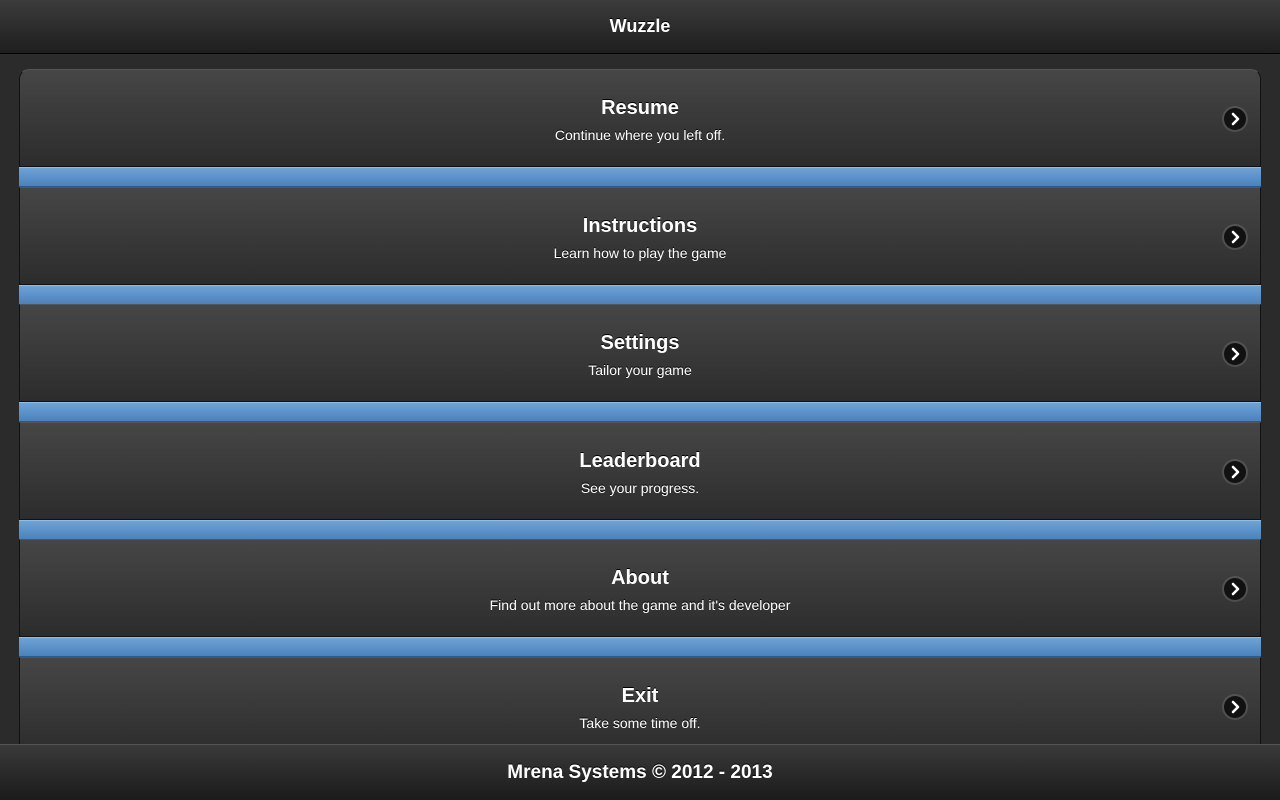 This screenshot has height=800, width=1280. I want to click on menu-item-settings: Settings Tailor your game, so click(640, 353).